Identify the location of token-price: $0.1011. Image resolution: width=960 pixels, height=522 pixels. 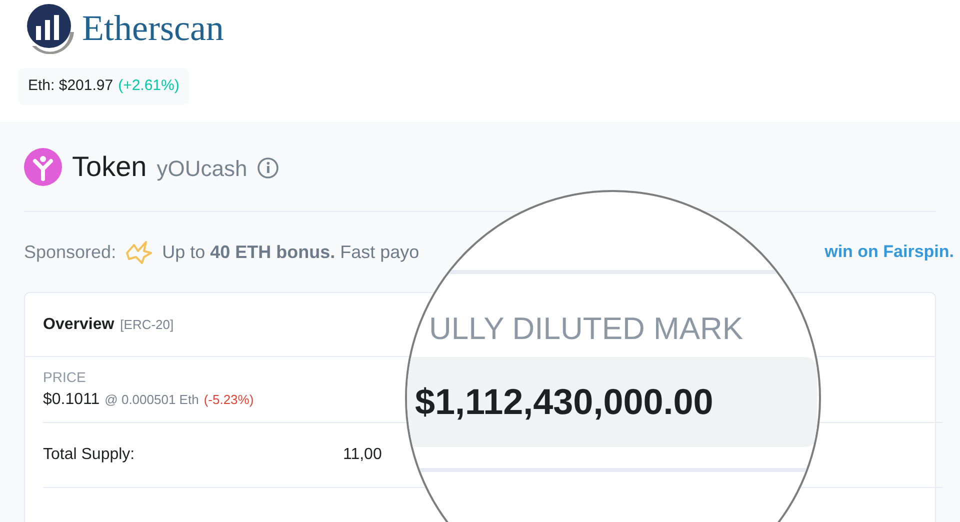
(71, 400).